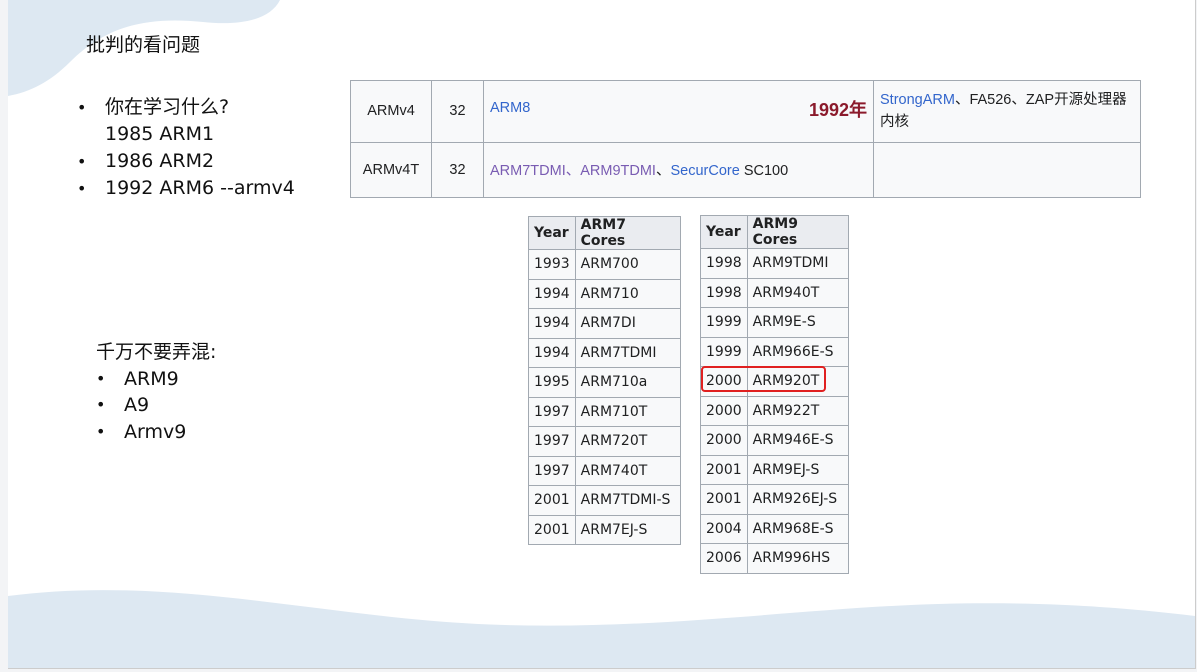 This screenshot has height=672, width=1197. I want to click on core-cell: ARM710, so click(628, 293).